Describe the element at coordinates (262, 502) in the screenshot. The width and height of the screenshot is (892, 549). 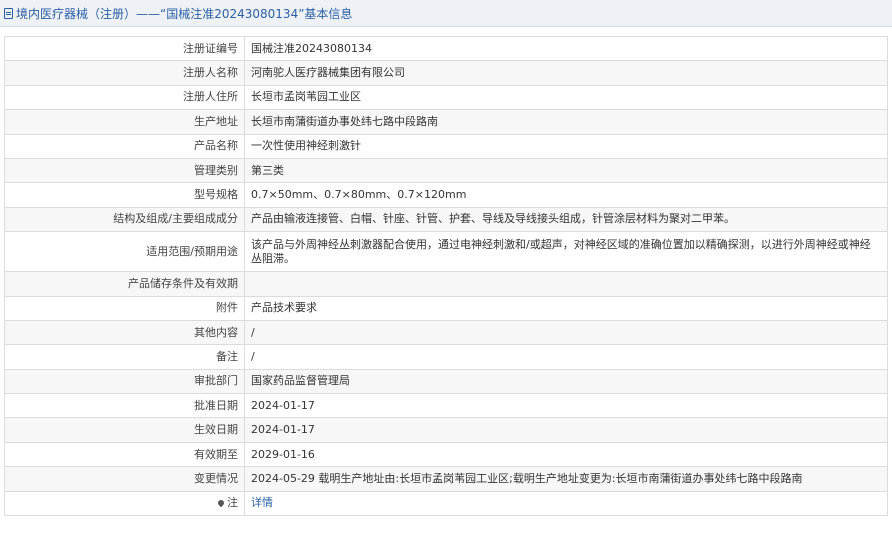
I see `details-link: 详情` at that location.